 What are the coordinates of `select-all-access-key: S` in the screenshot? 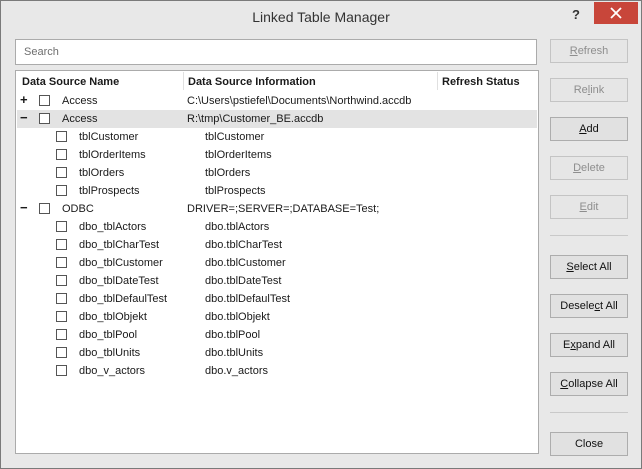 It's located at (570, 267).